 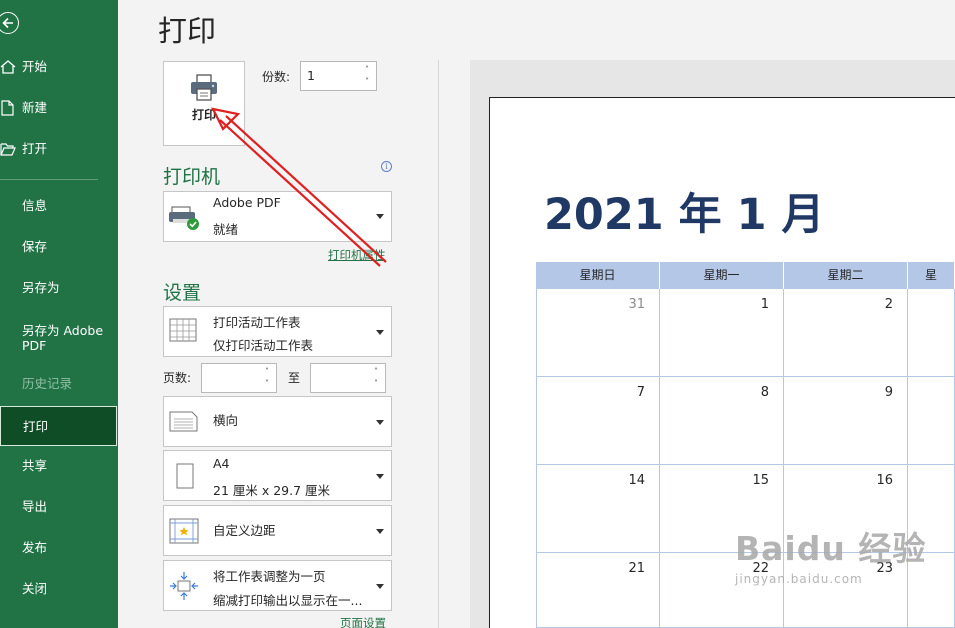 I want to click on page-title: 打印, so click(x=187, y=31).